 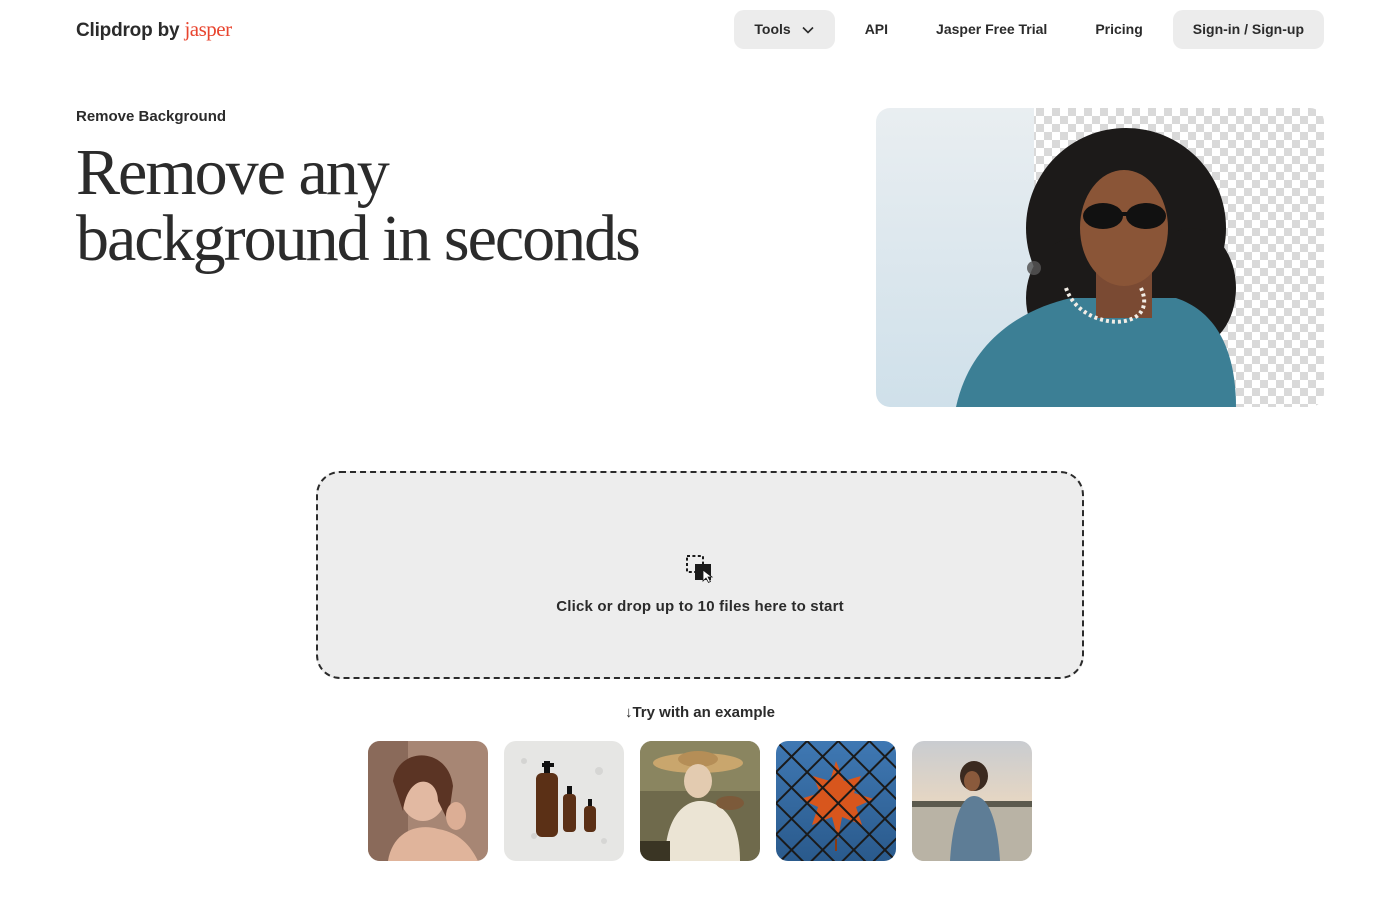 I want to click on example-images, so click(x=700, y=801).